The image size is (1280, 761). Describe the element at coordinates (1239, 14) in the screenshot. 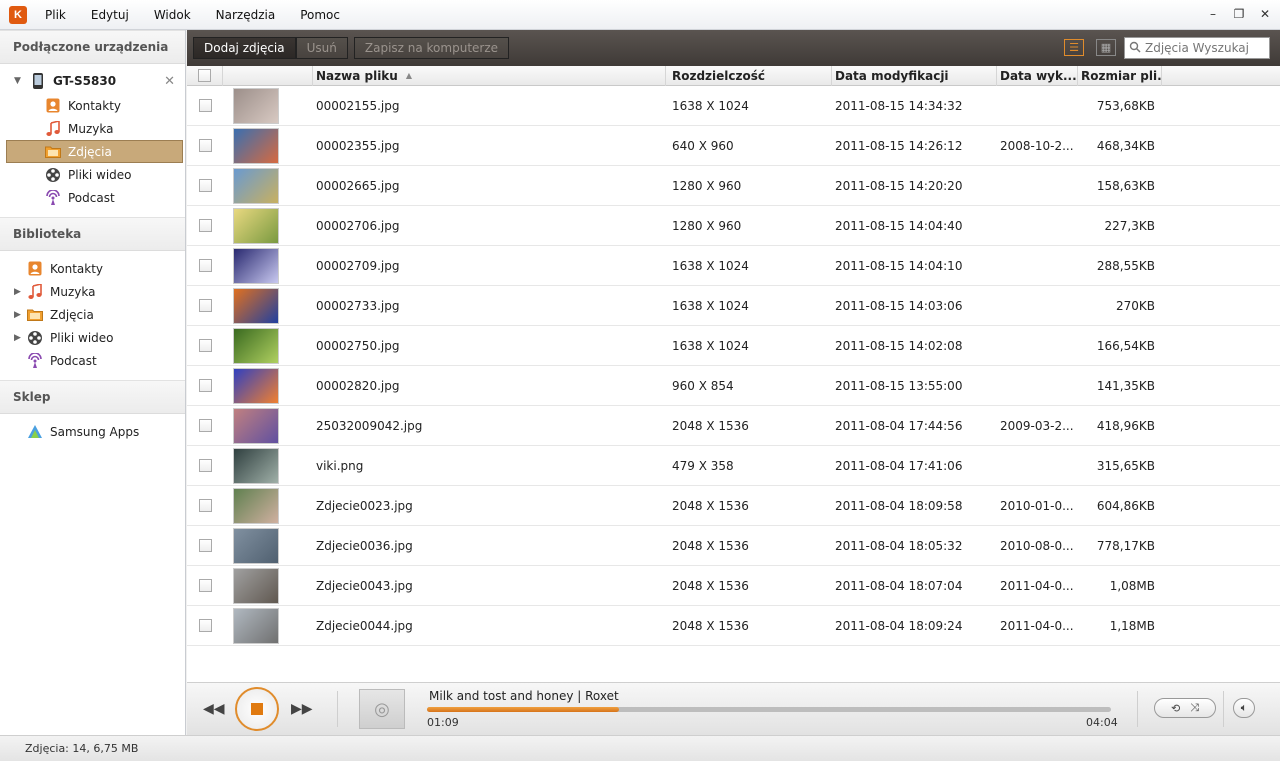

I see `restore-icon: ❐` at that location.